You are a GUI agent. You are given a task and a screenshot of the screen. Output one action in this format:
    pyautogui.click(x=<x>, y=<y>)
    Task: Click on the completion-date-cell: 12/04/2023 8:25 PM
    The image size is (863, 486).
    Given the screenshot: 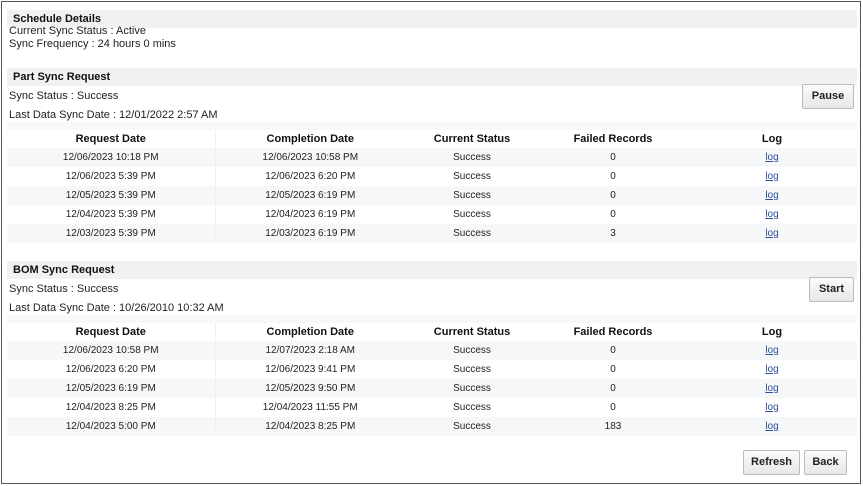 What is the action you would take?
    pyautogui.click(x=309, y=426)
    